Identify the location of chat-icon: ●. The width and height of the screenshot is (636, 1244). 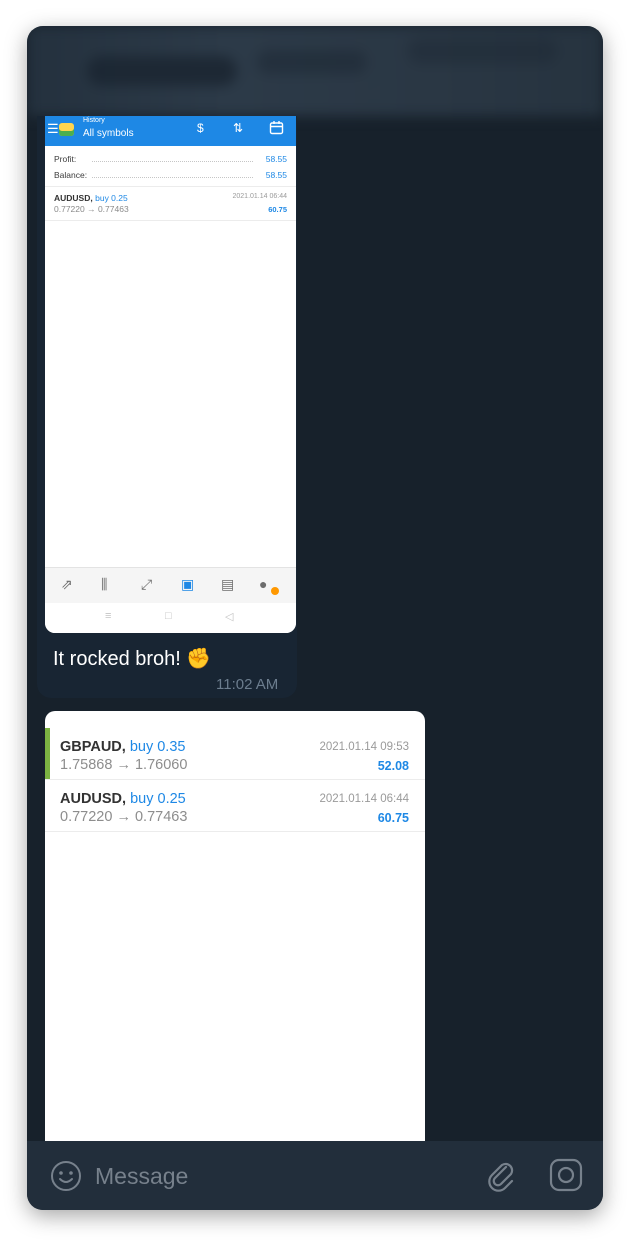
(263, 584).